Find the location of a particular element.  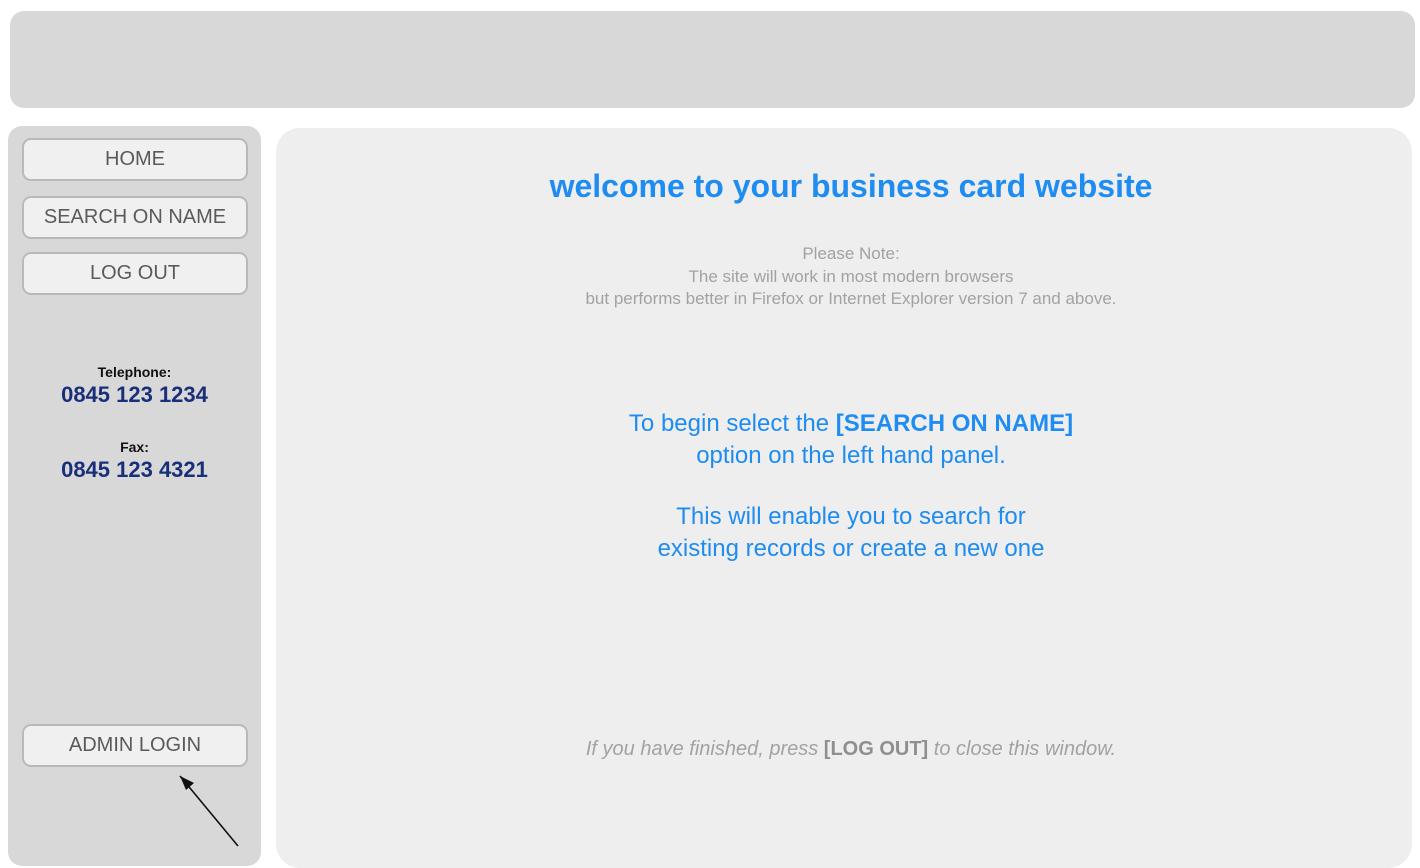

home-button: HOME is located at coordinates (135, 159).